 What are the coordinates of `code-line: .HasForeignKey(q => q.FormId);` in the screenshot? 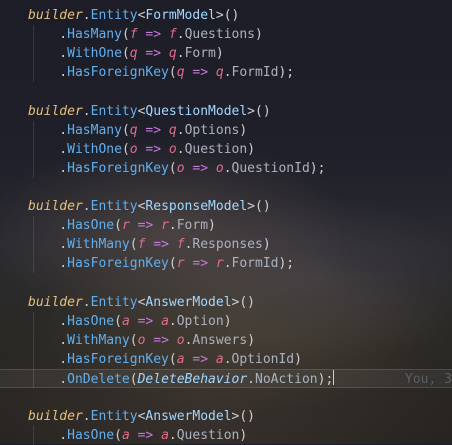 It's located at (226, 72).